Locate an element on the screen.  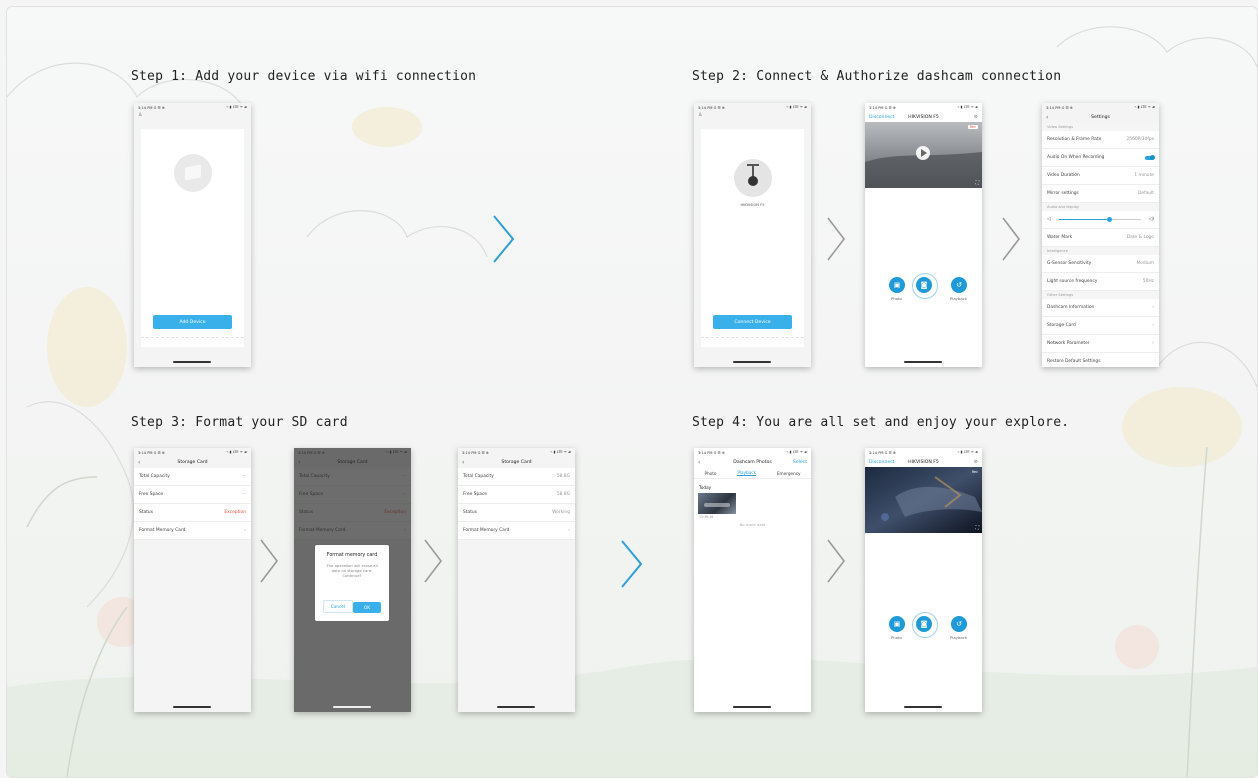
section-audio: Audio and display is located at coordinates (1100, 207).